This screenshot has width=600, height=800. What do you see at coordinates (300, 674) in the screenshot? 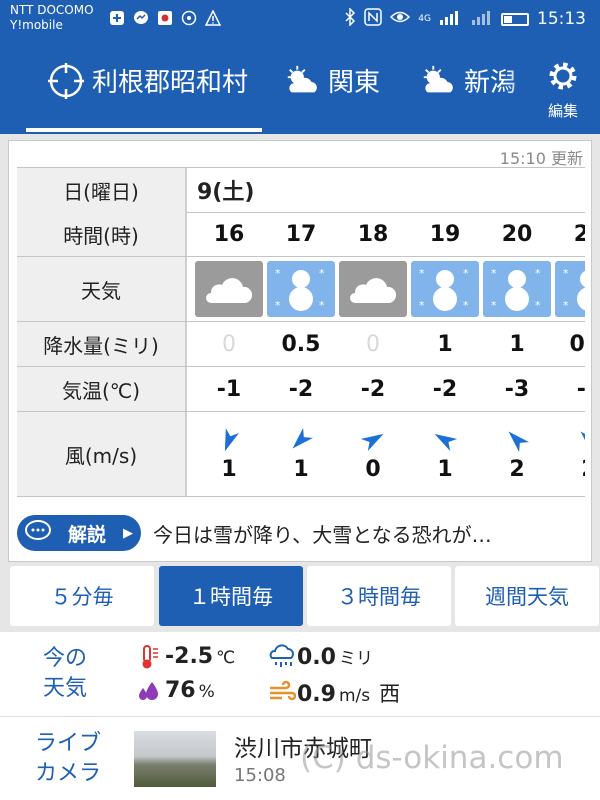
I see `current-weather: 今の 天気 -2.5 ℃ 0.0 ミリ 76 % 0.9 m/s 西` at bounding box center [300, 674].